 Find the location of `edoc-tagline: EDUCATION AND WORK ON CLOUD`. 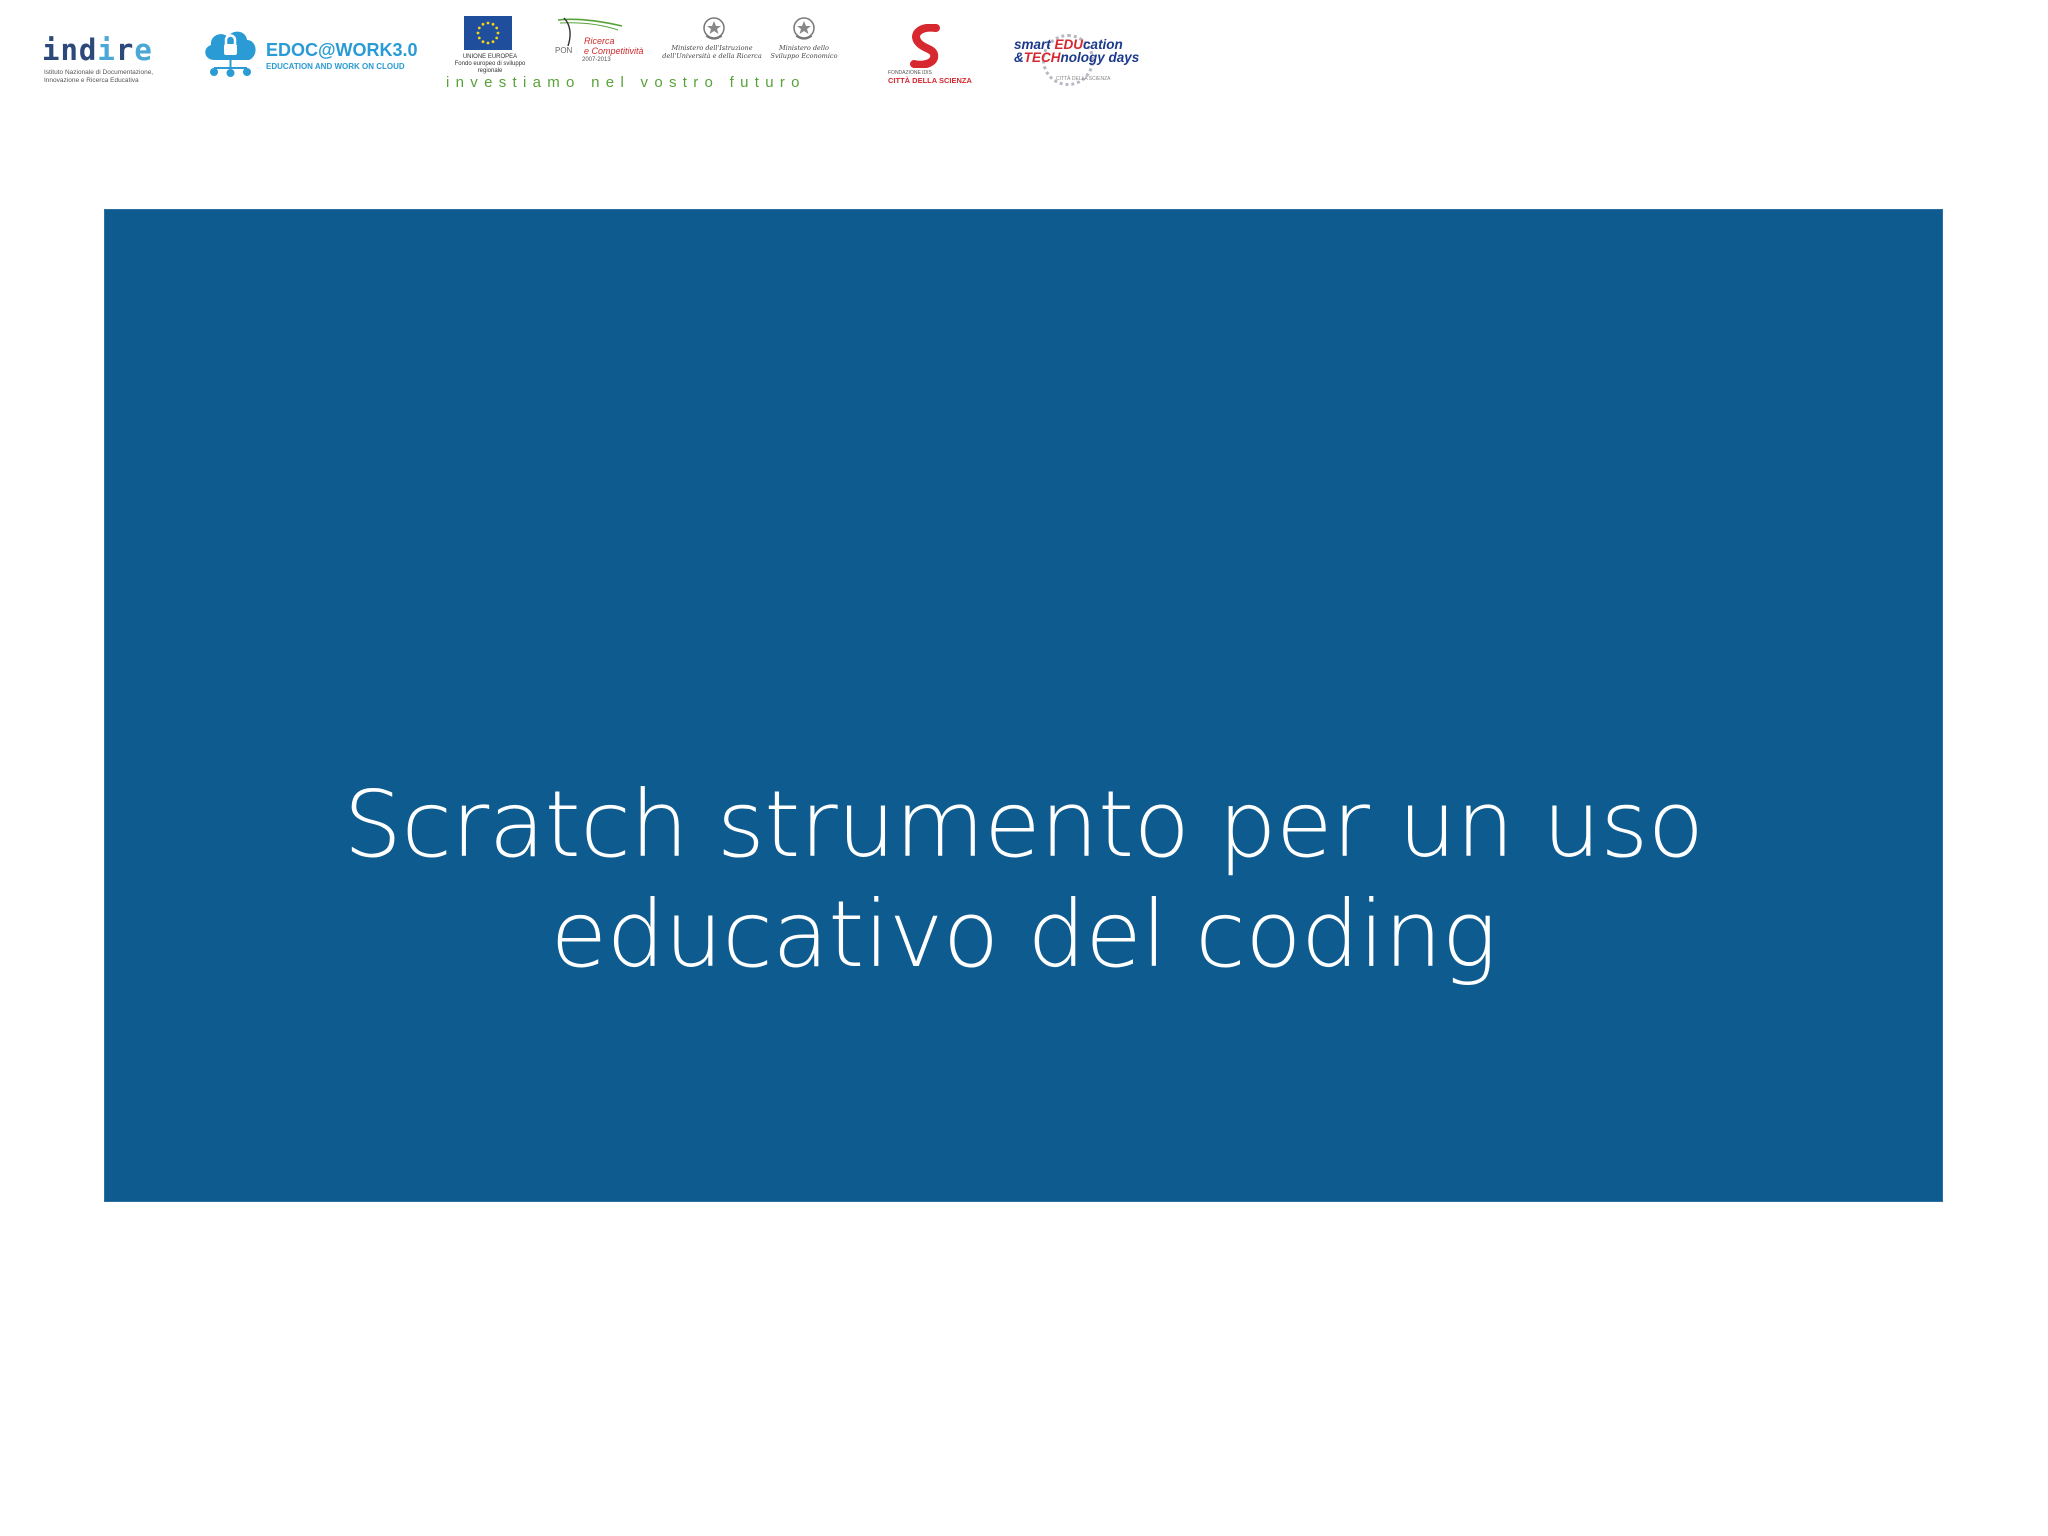

edoc-tagline: EDUCATION AND WORK ON CLOUD is located at coordinates (335, 66).